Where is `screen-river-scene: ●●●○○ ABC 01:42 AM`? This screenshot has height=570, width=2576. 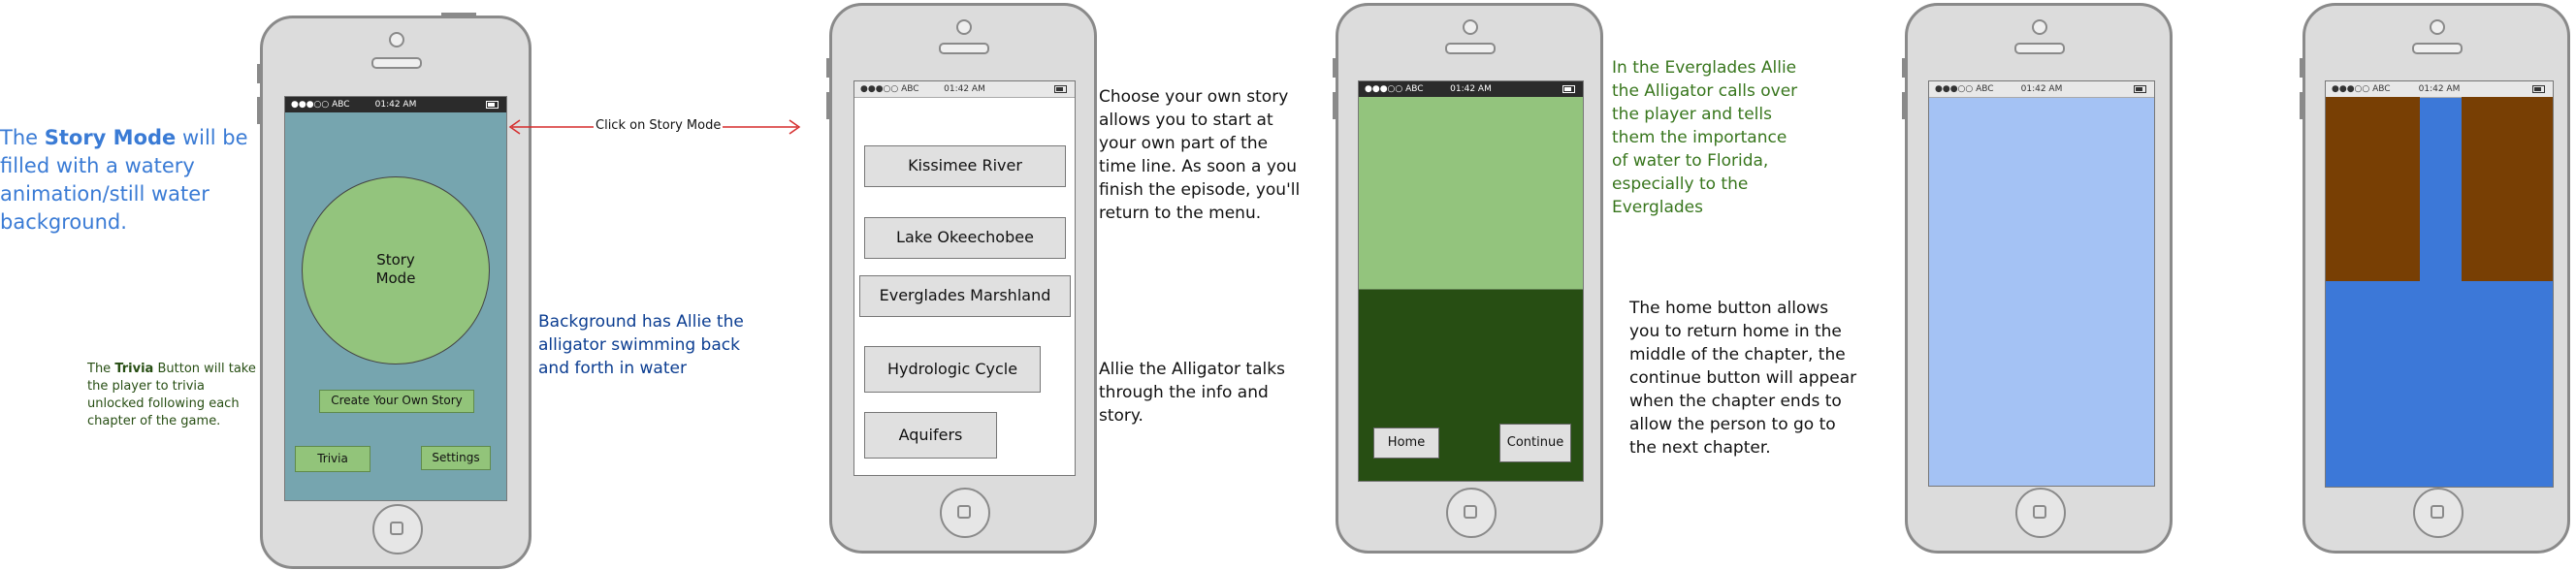 screen-river-scene: ●●●○○ ABC 01:42 AM is located at coordinates (2439, 284).